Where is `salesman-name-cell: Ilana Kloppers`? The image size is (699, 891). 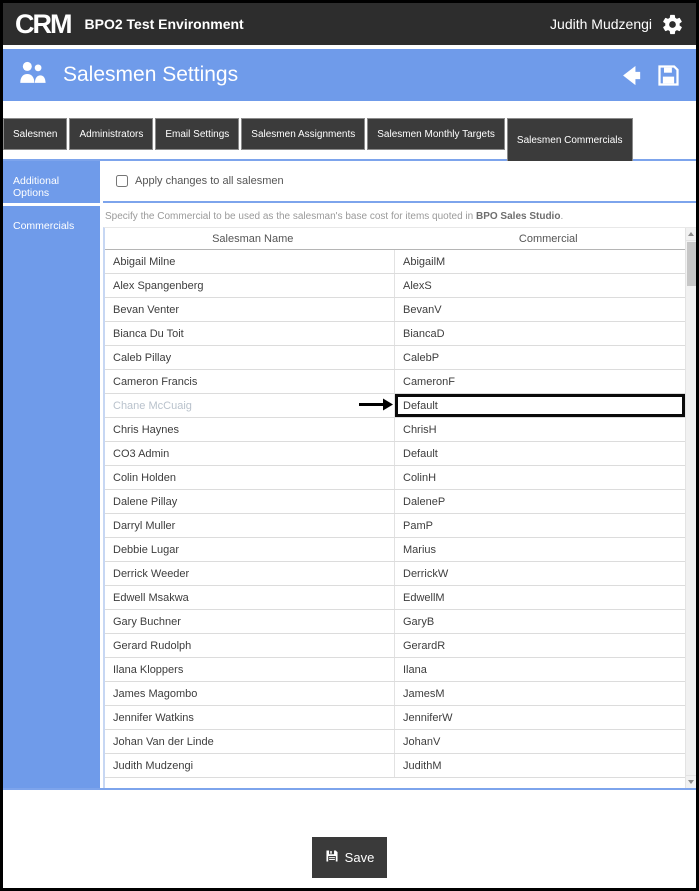
salesman-name-cell: Ilana Kloppers is located at coordinates (250, 669).